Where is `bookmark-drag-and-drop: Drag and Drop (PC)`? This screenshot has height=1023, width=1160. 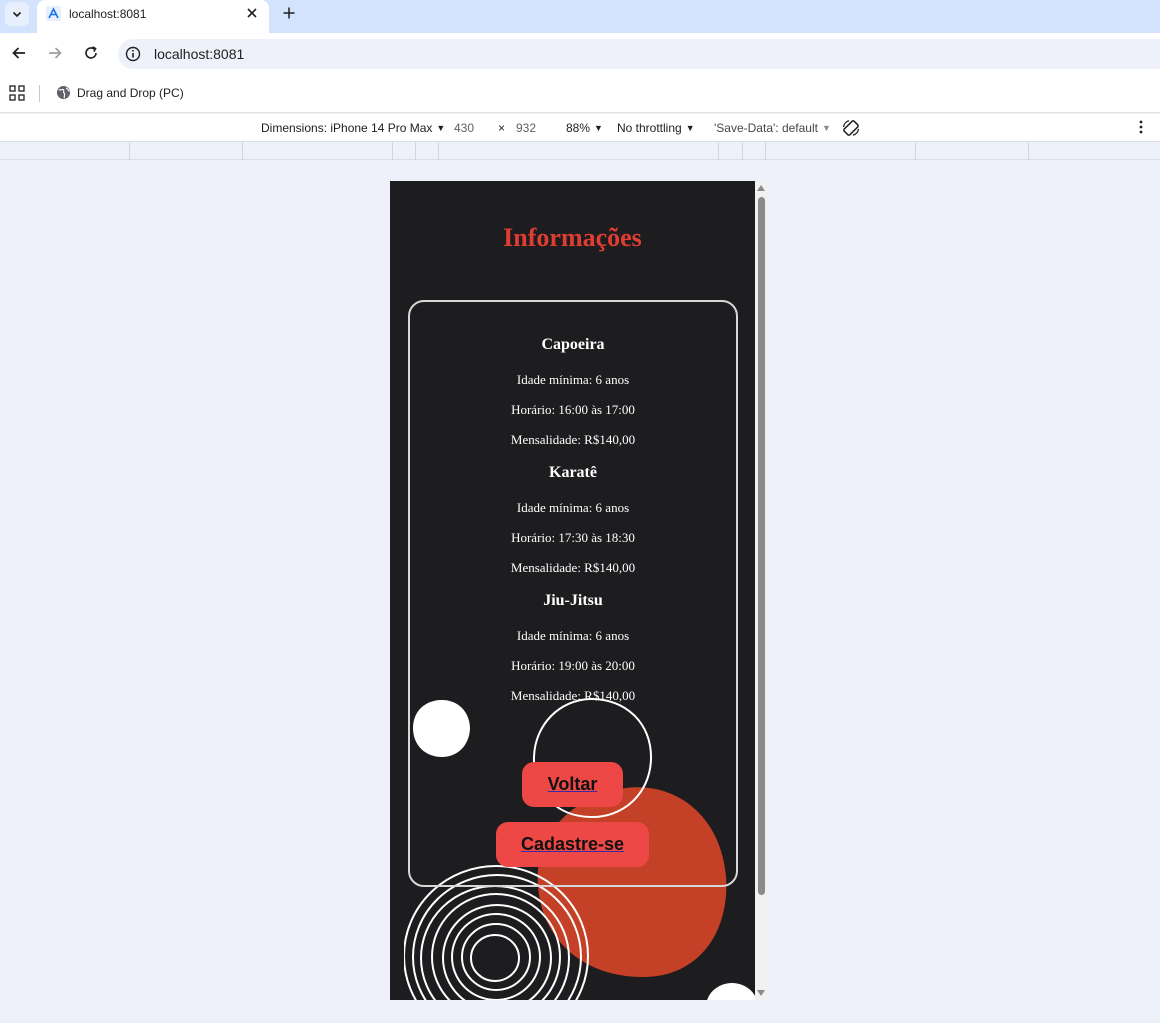 bookmark-drag-and-drop: Drag and Drop (PC) is located at coordinates (130, 93).